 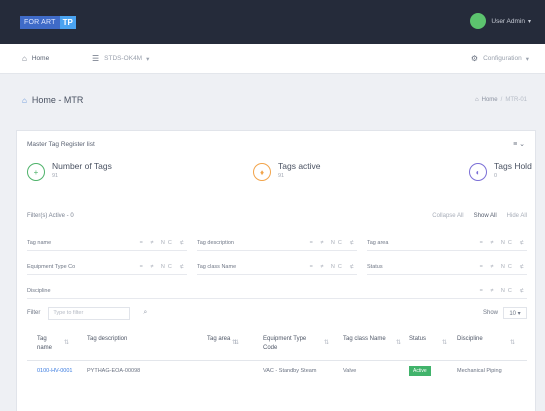 I want to click on stat-label: Tags active, so click(x=299, y=166).